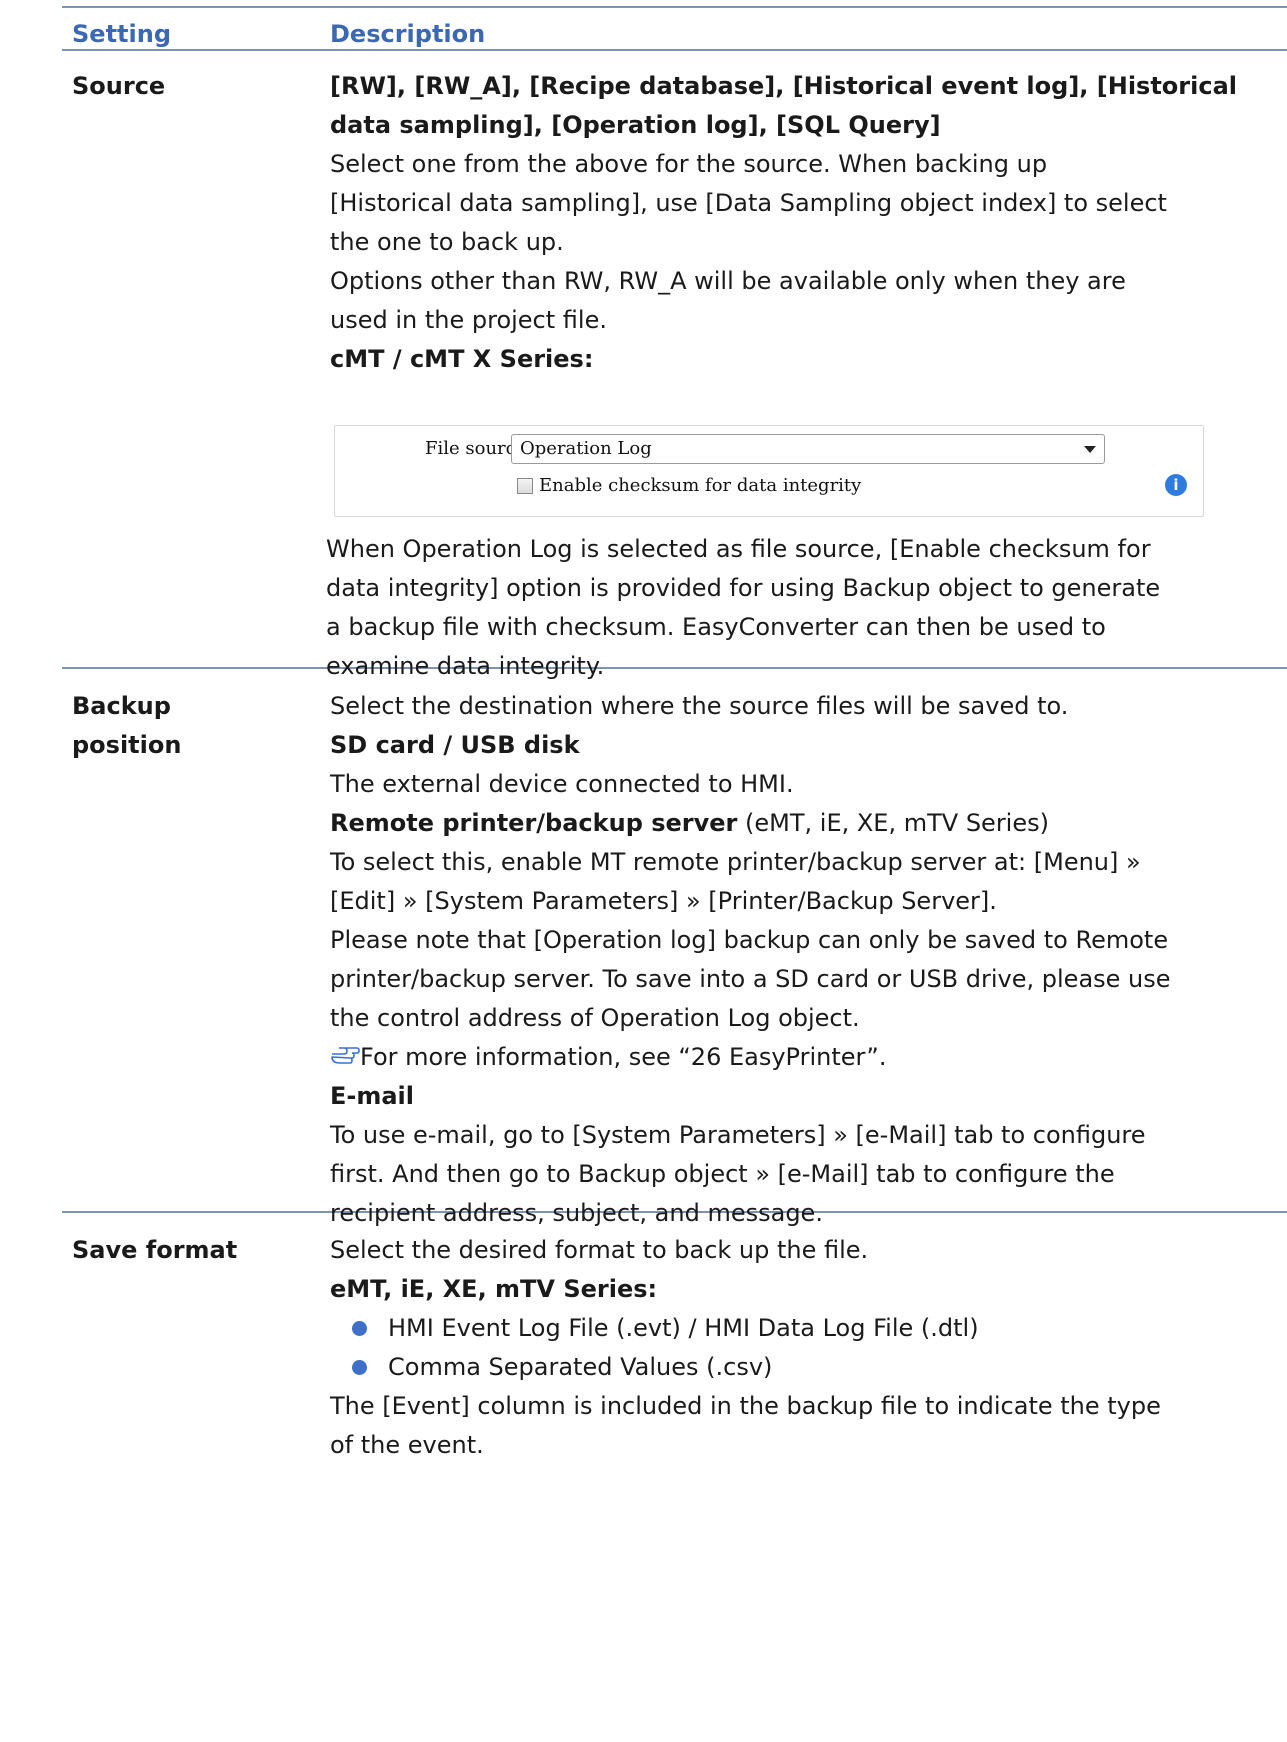  What do you see at coordinates (674, 7) in the screenshot?
I see `table-top-rule` at bounding box center [674, 7].